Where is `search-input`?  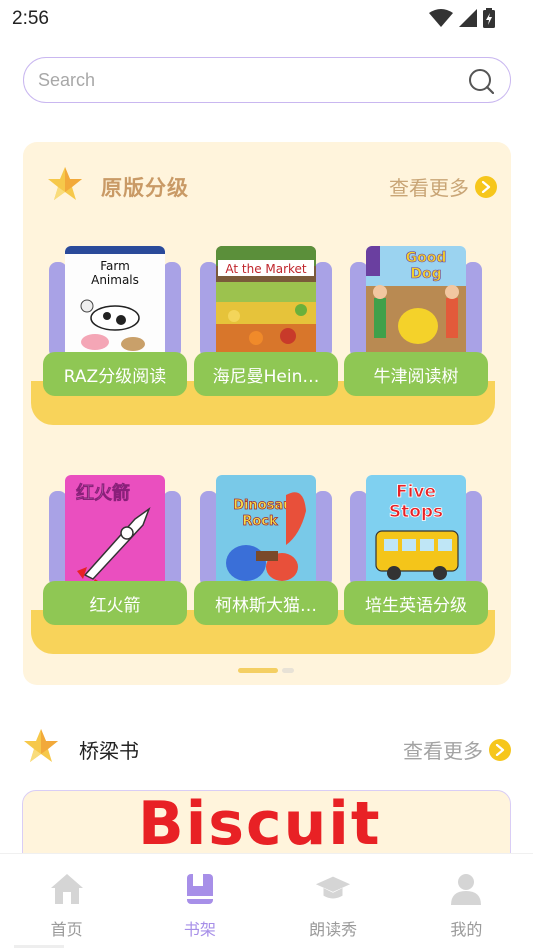
search-input is located at coordinates (248, 80).